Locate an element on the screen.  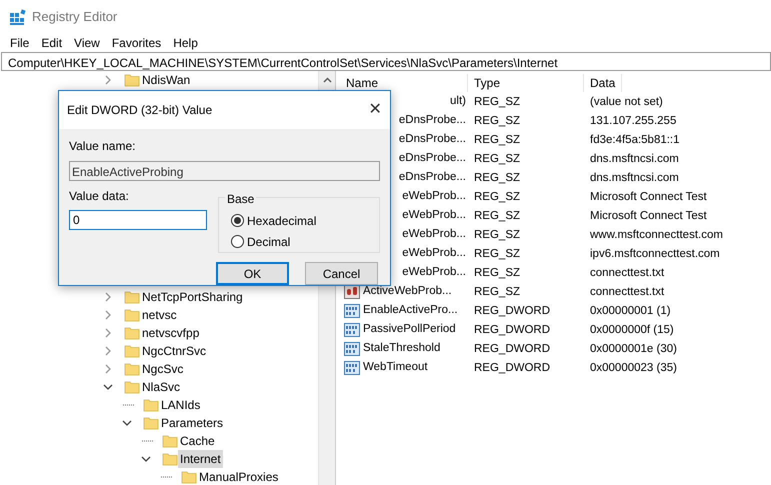
value-data: 0x0000001e (30) is located at coordinates (633, 348).